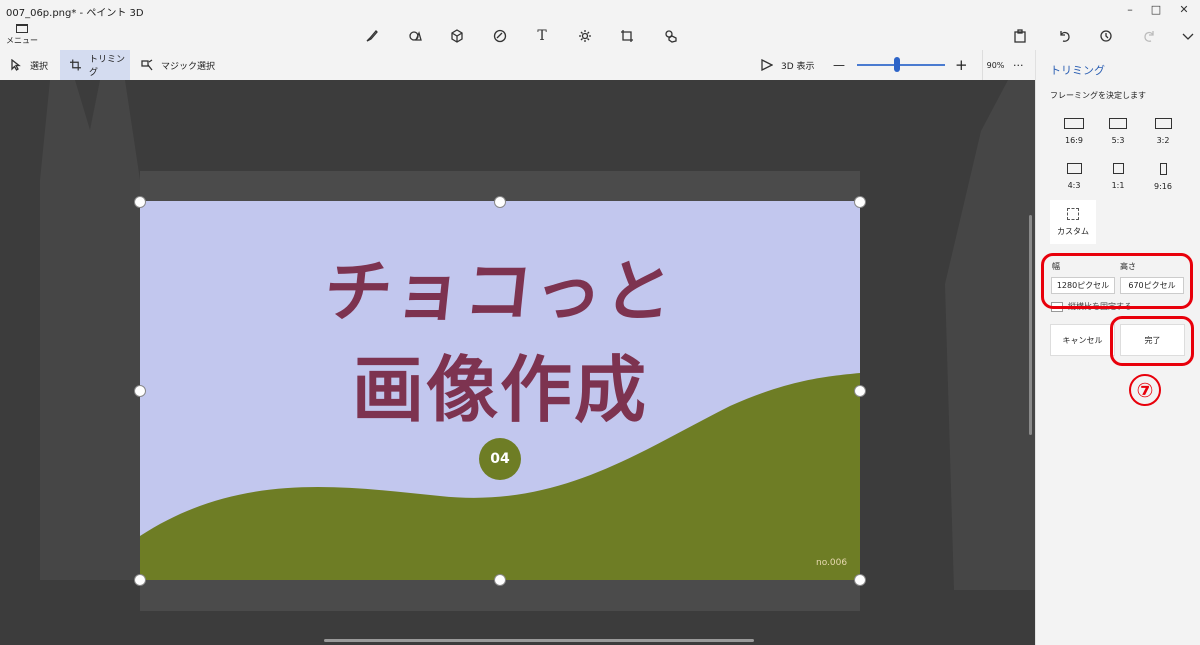 The image size is (1200, 645). Describe the element at coordinates (140, 580) in the screenshot. I see `crop-handle-bottom-left` at that location.